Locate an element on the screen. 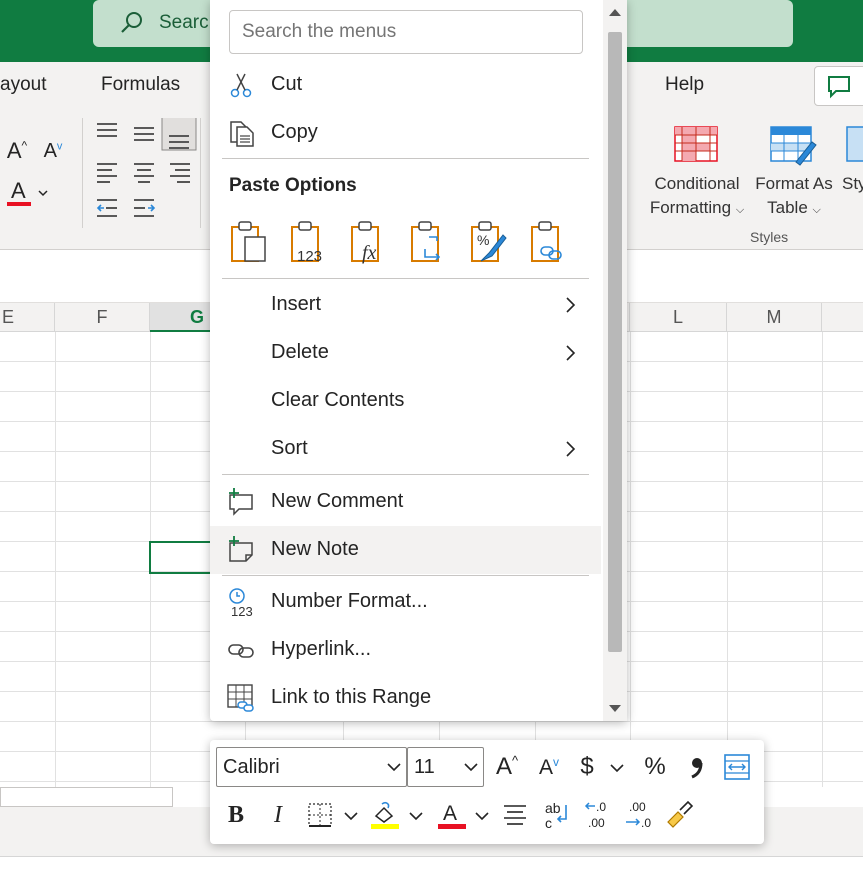 The height and width of the screenshot is (875, 863). font-name-select: Calibri is located at coordinates (311, 767).